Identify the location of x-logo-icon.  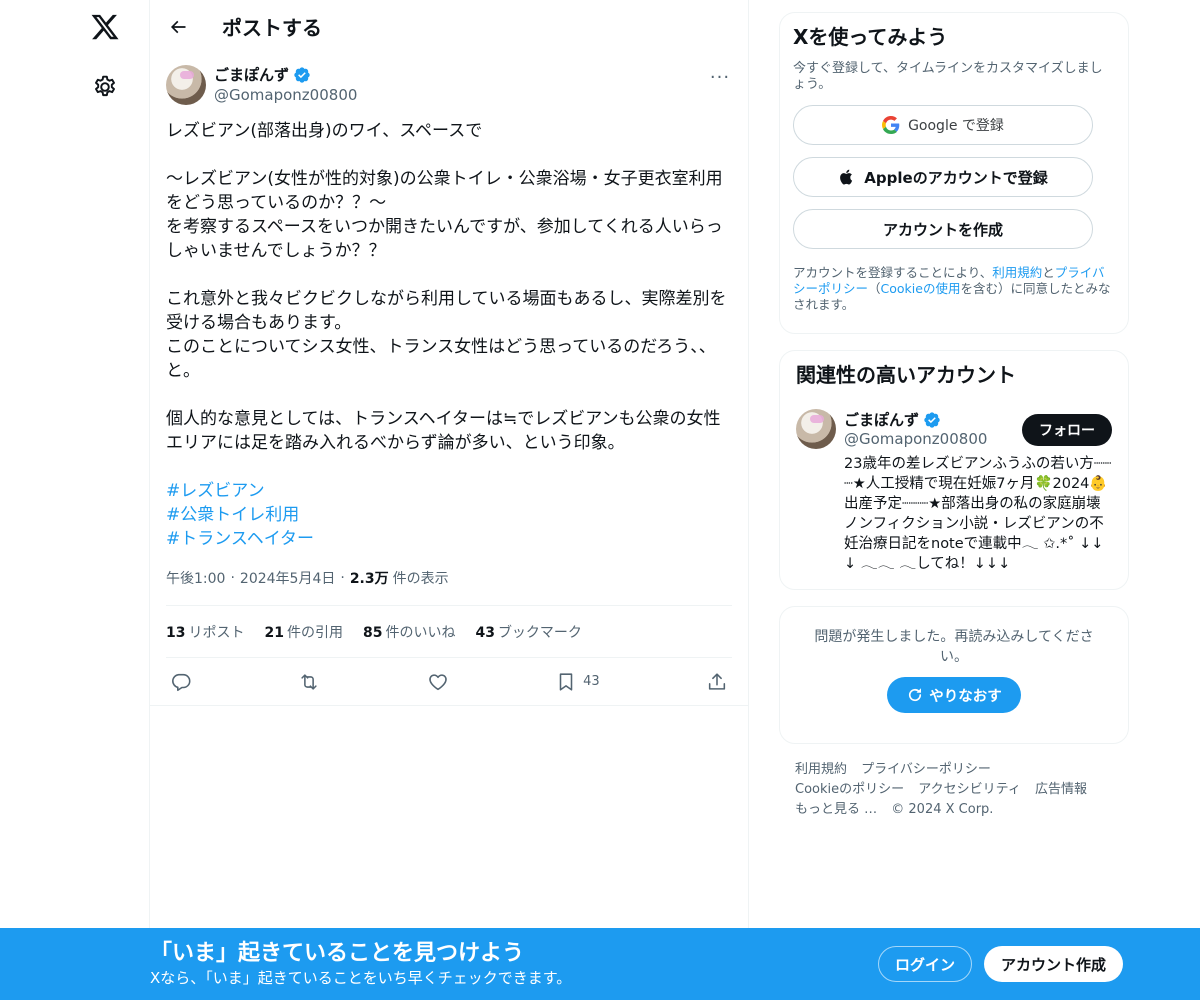
(105, 27).